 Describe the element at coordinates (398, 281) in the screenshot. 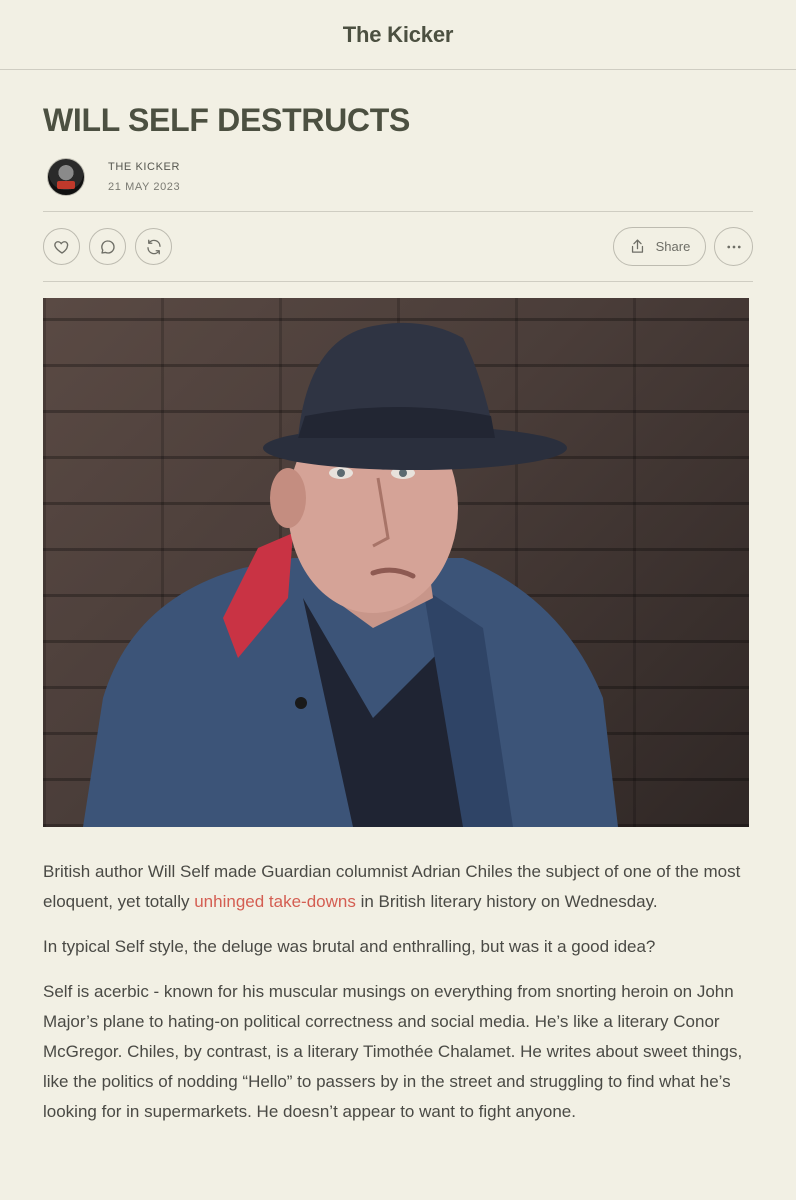

I see `divider` at that location.